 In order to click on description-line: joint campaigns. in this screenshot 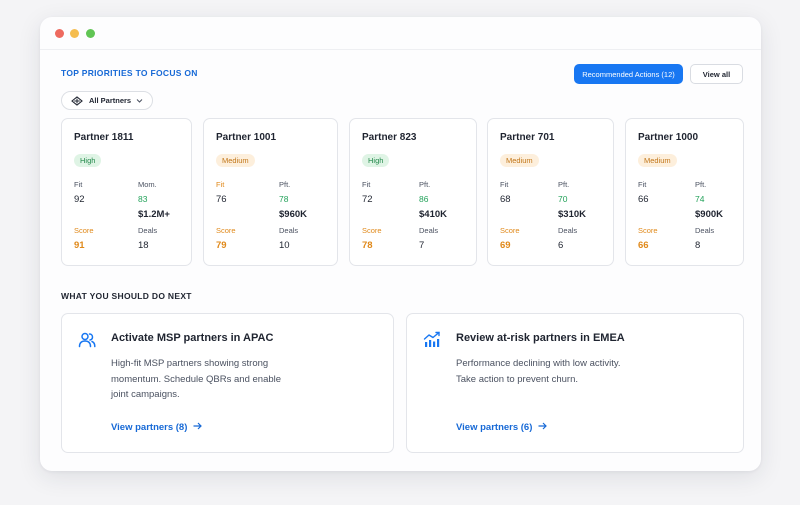, I will do `click(145, 394)`.